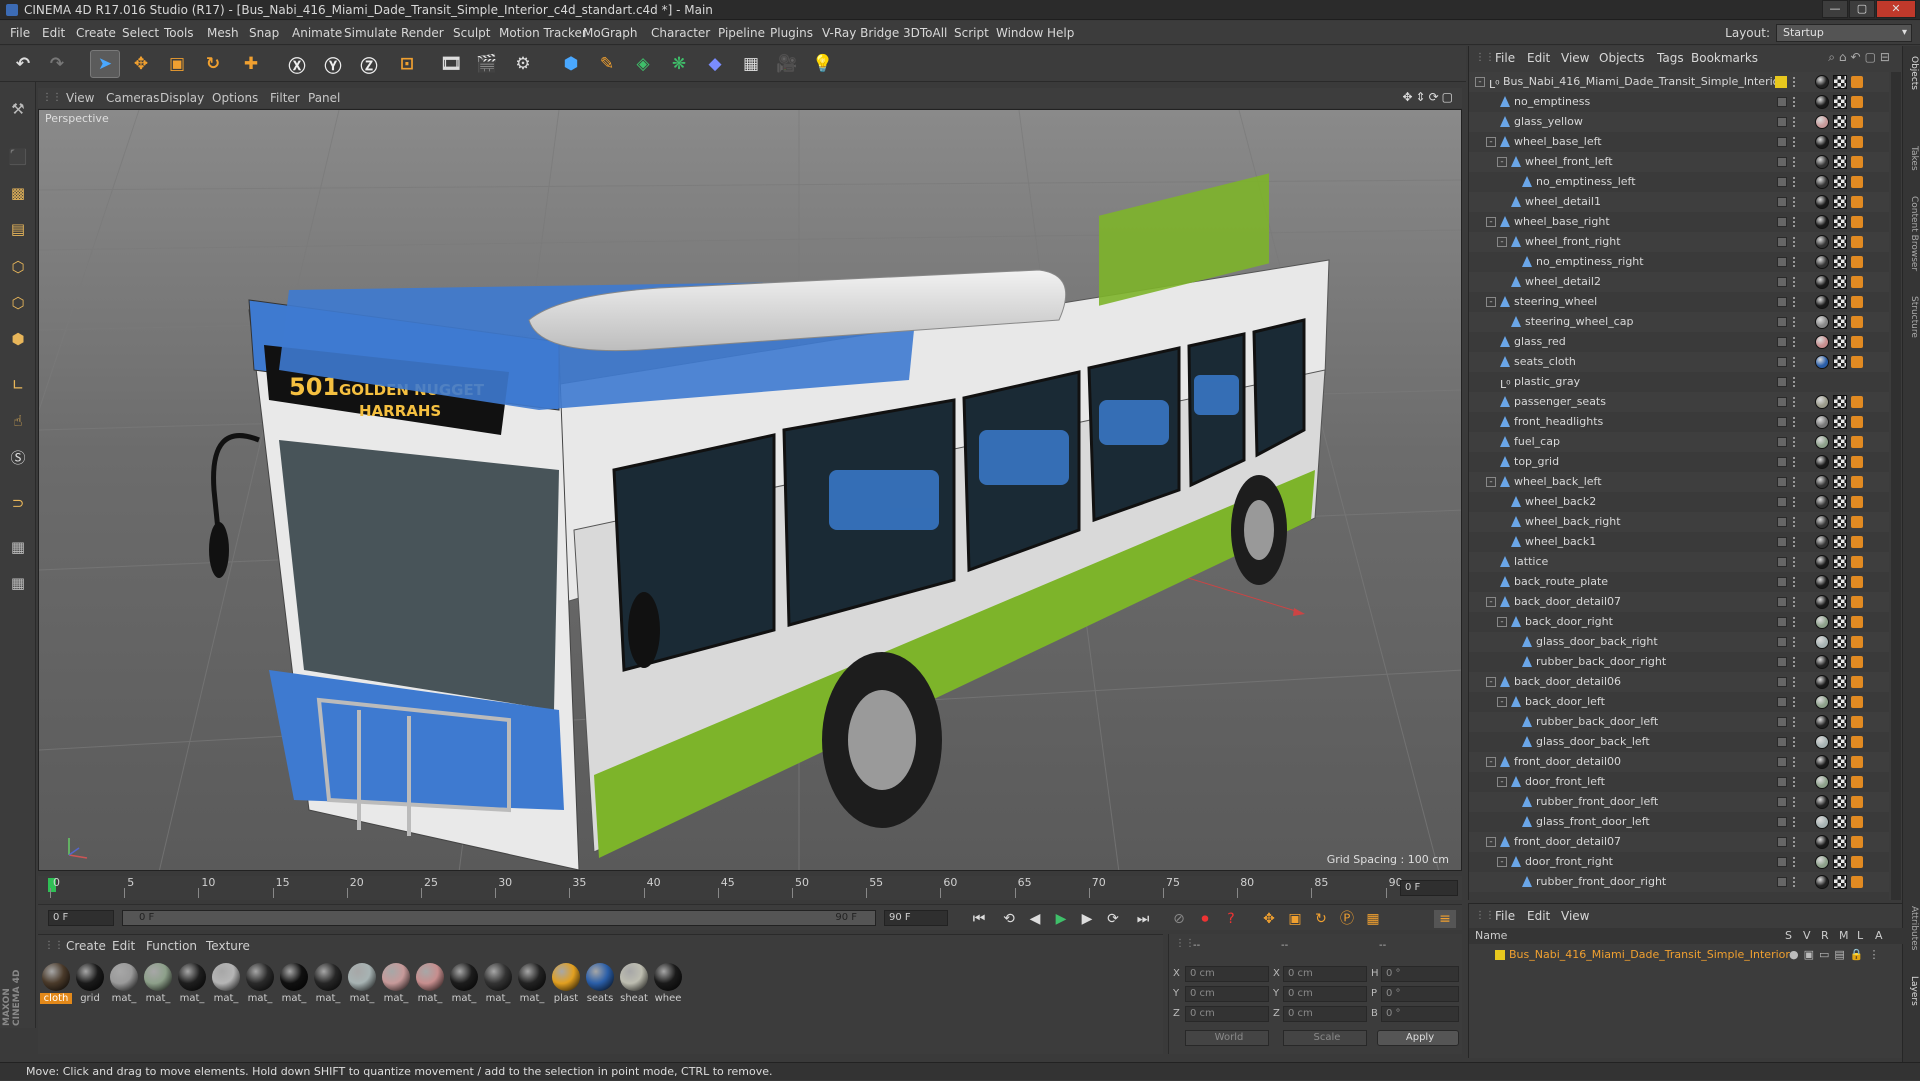 The image size is (1920, 1081). I want to click on world-select: World, so click(1227, 1038).